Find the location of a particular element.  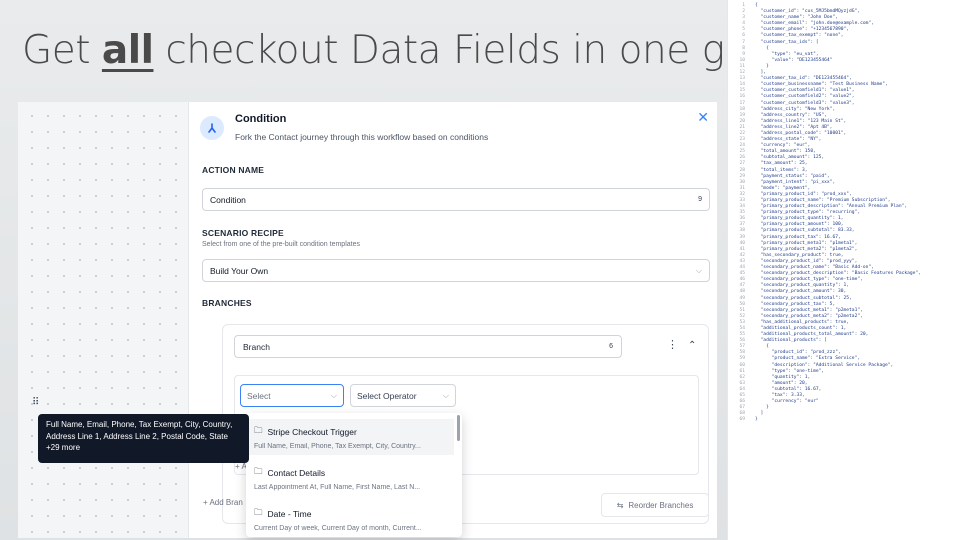

dropdown-scrollbar is located at coordinates (458, 428).